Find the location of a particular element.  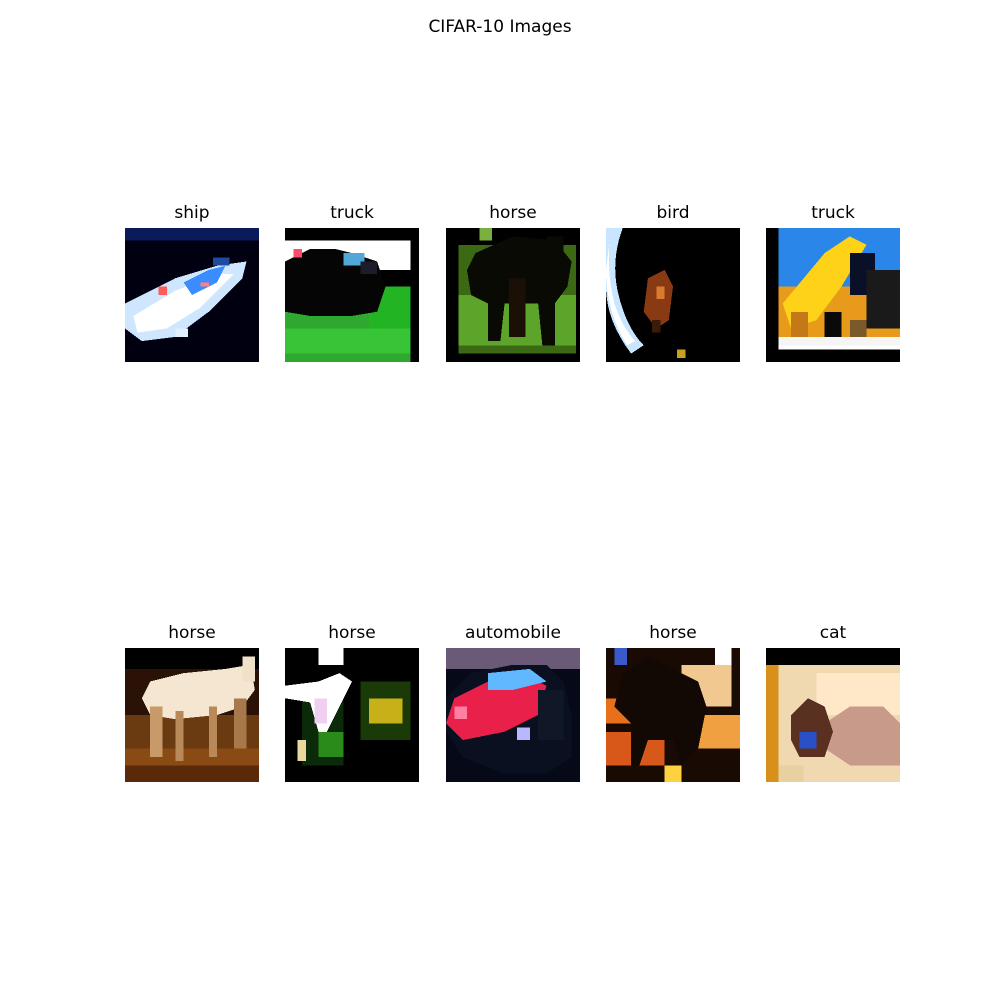

image-panel-automobile: automobile is located at coordinates (513, 702).